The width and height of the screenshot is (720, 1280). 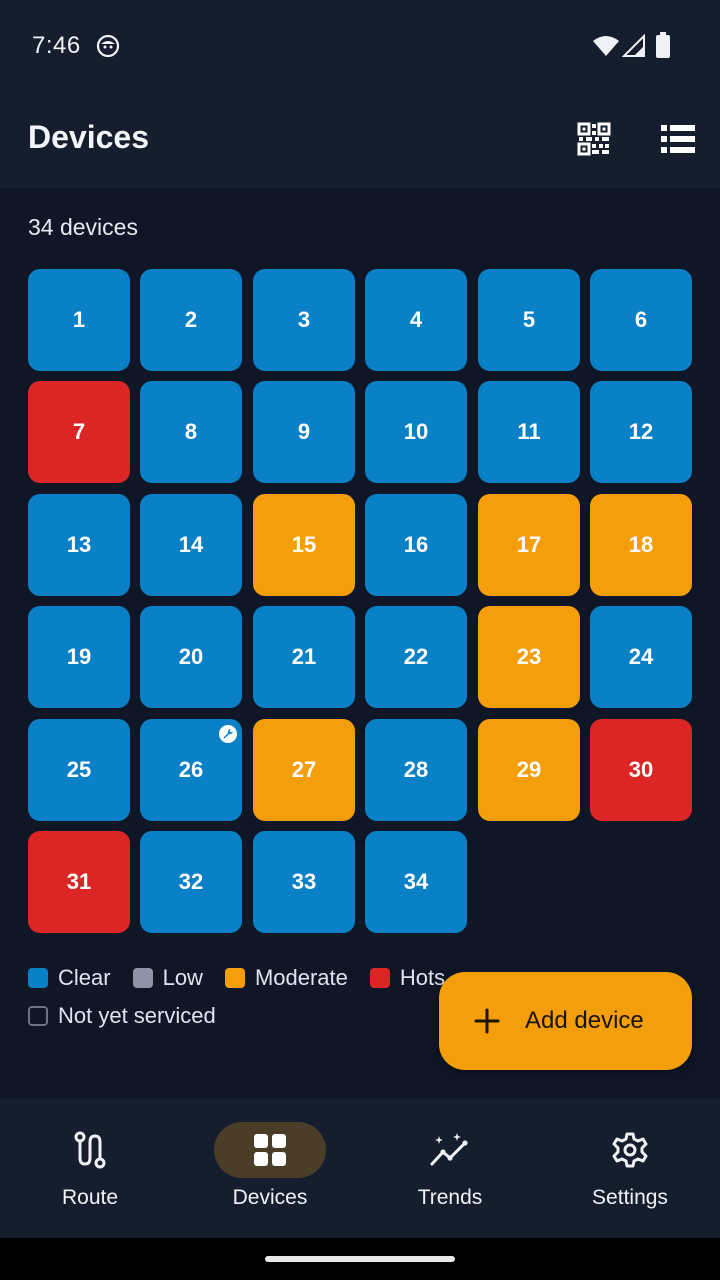 I want to click on device-tile: 34, so click(x=416, y=882).